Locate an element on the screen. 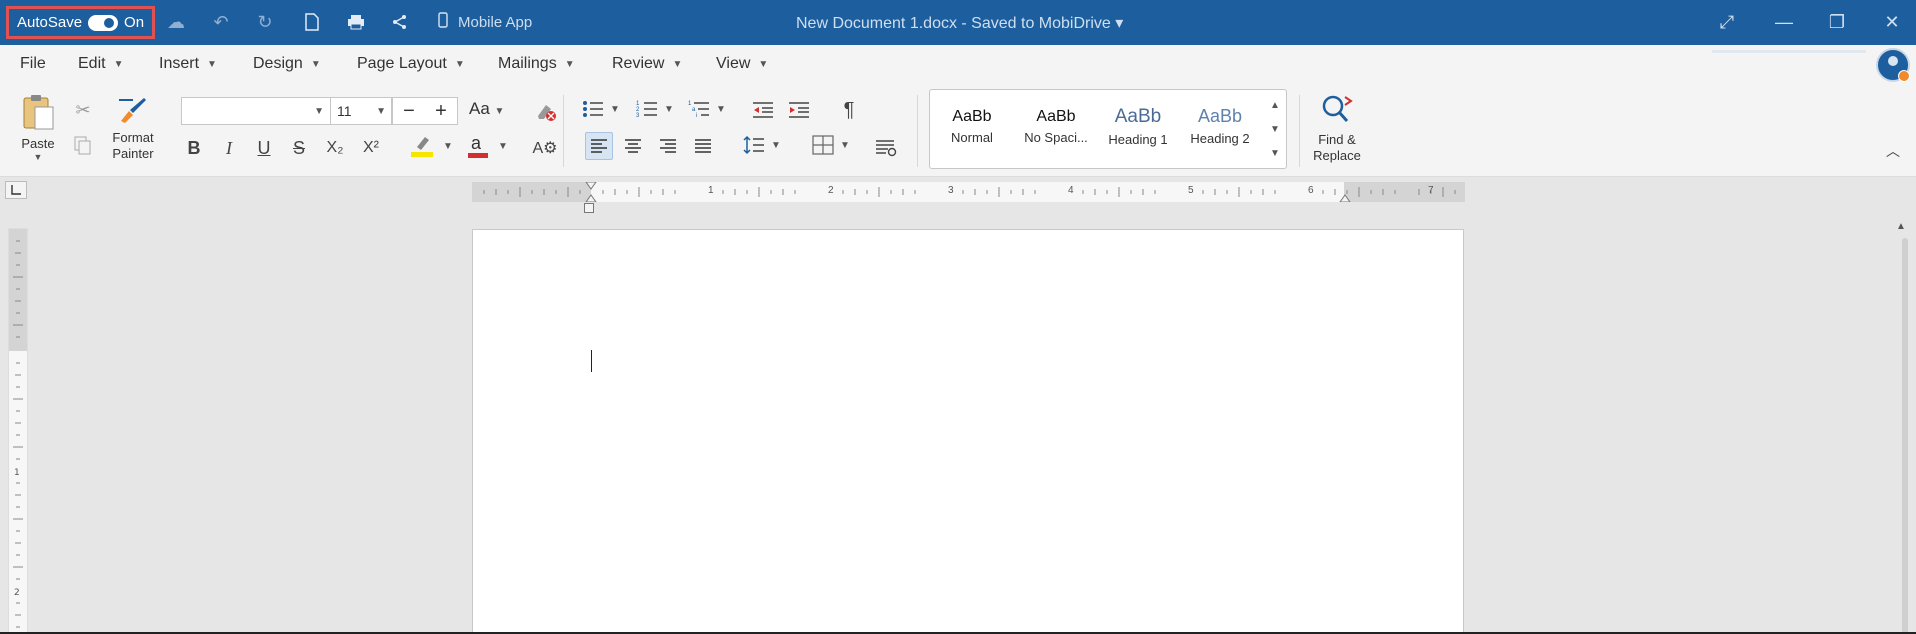 The image size is (1916, 634). subscript-label: X₂ is located at coordinates (335, 147).